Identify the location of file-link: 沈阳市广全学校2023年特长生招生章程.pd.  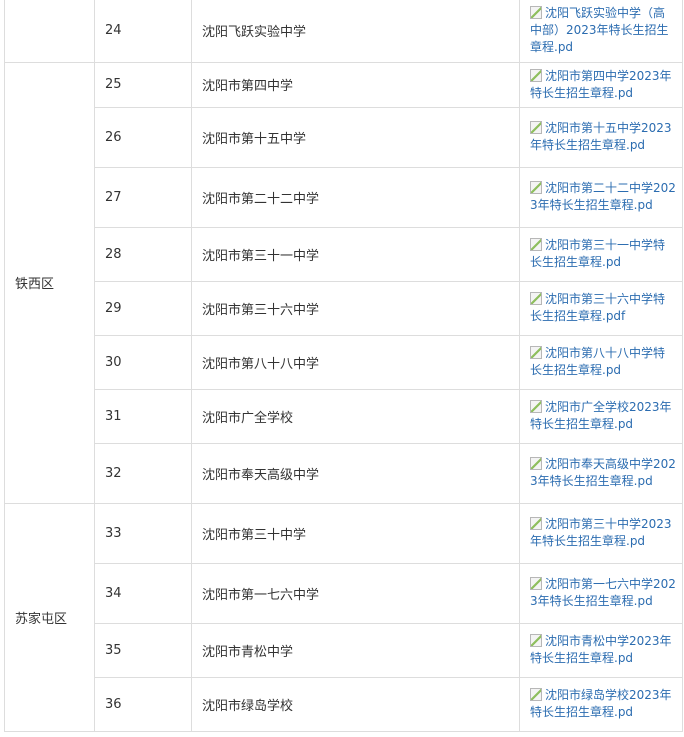
(603, 416).